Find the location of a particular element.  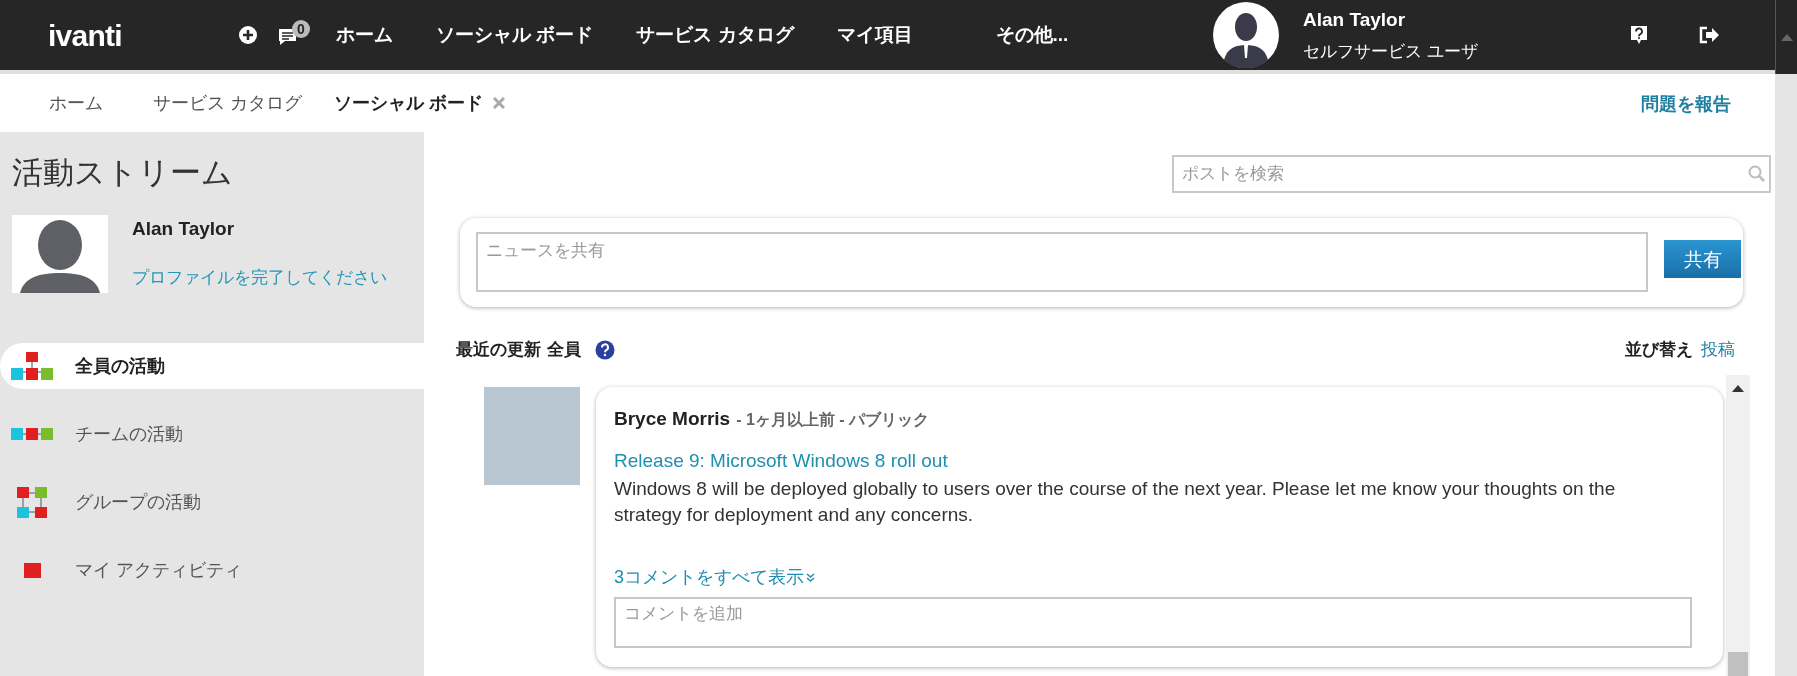

profile-silhouette-icon is located at coordinates (60, 253).